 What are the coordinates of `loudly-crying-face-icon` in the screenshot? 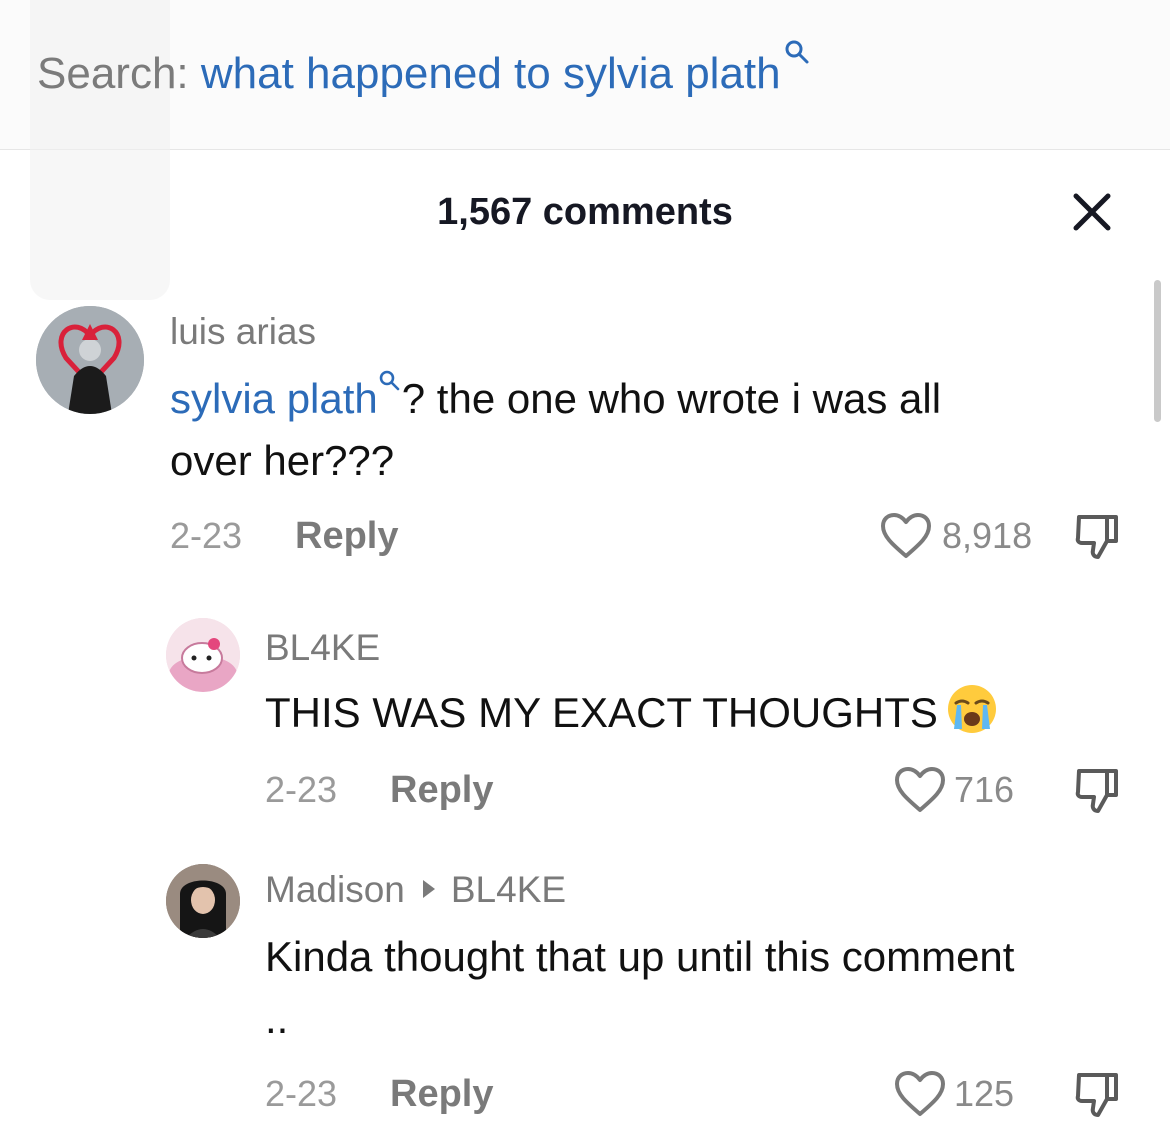 It's located at (971, 709).